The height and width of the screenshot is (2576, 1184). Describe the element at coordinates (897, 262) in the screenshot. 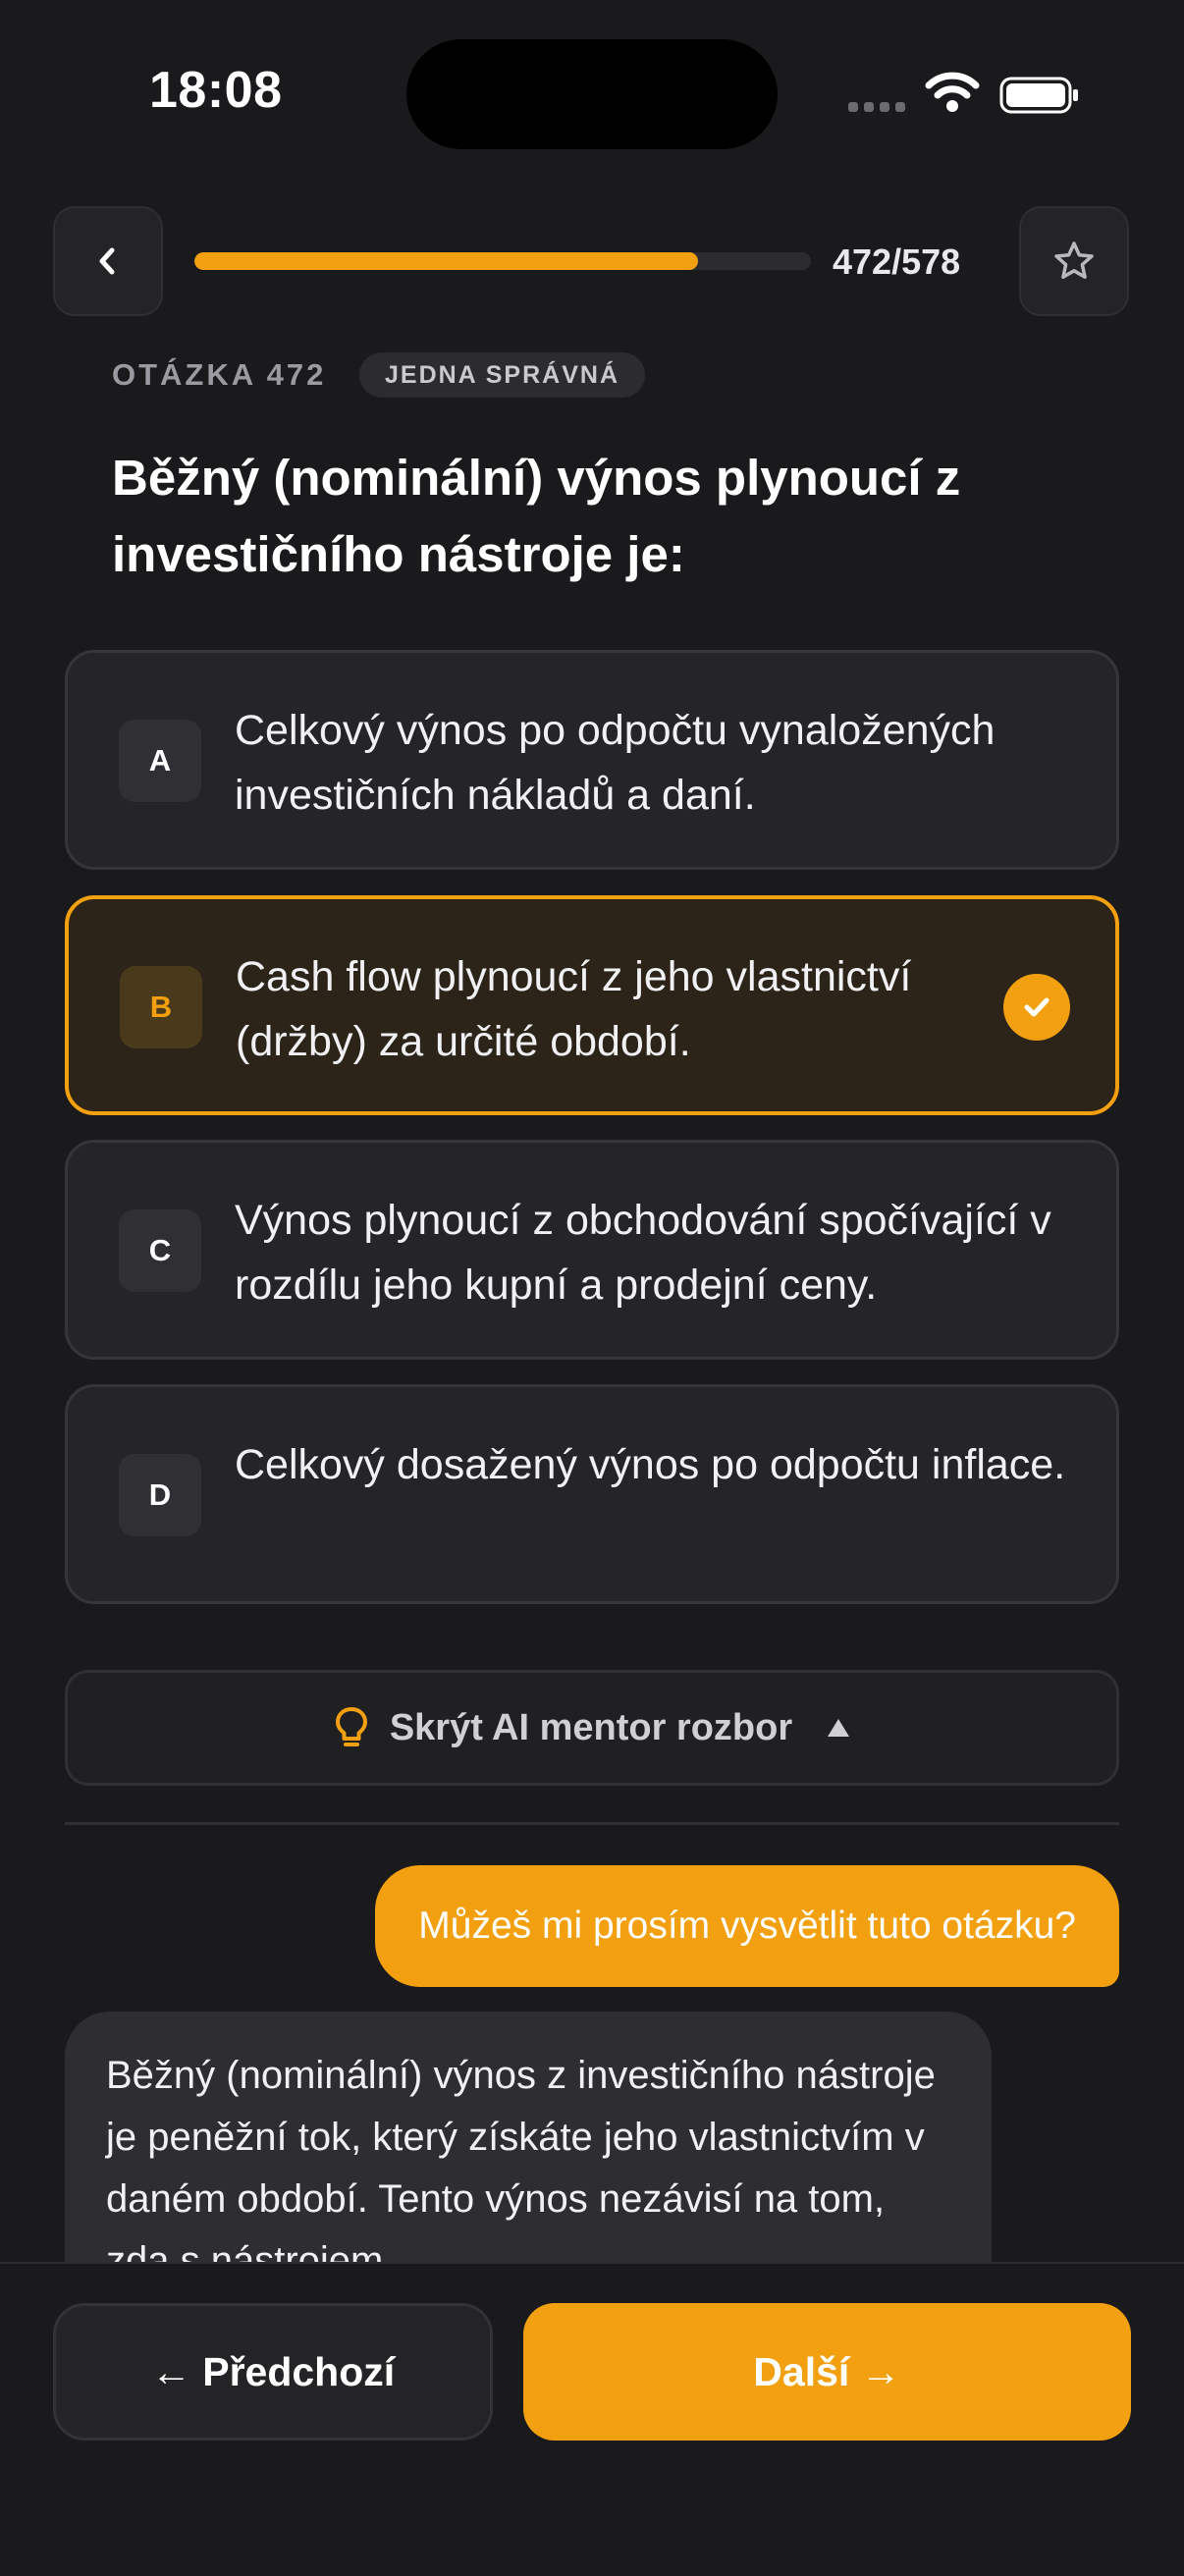

I see `progress-count: 472/578` at that location.